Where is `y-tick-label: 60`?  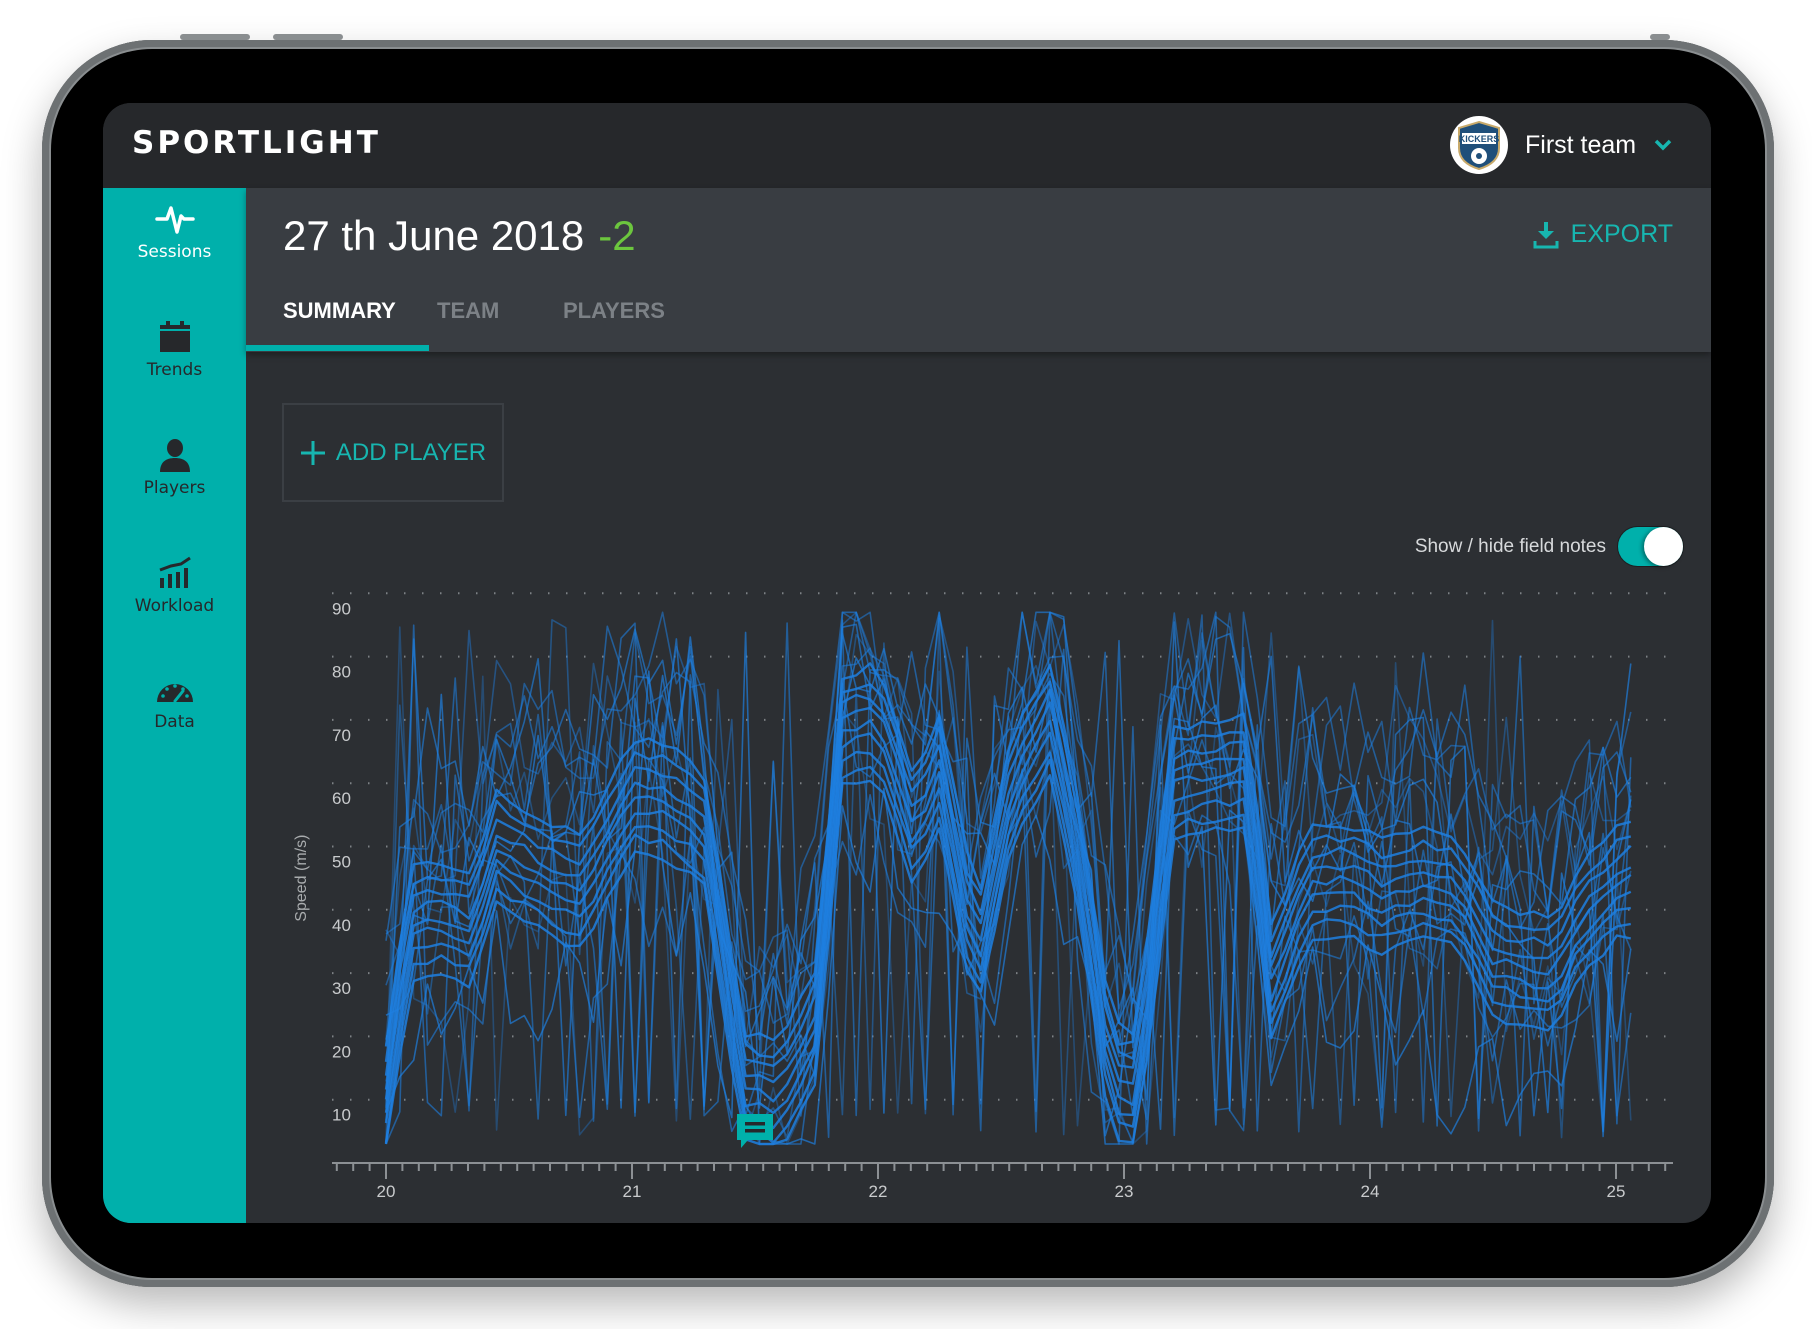
y-tick-label: 60 is located at coordinates (341, 798).